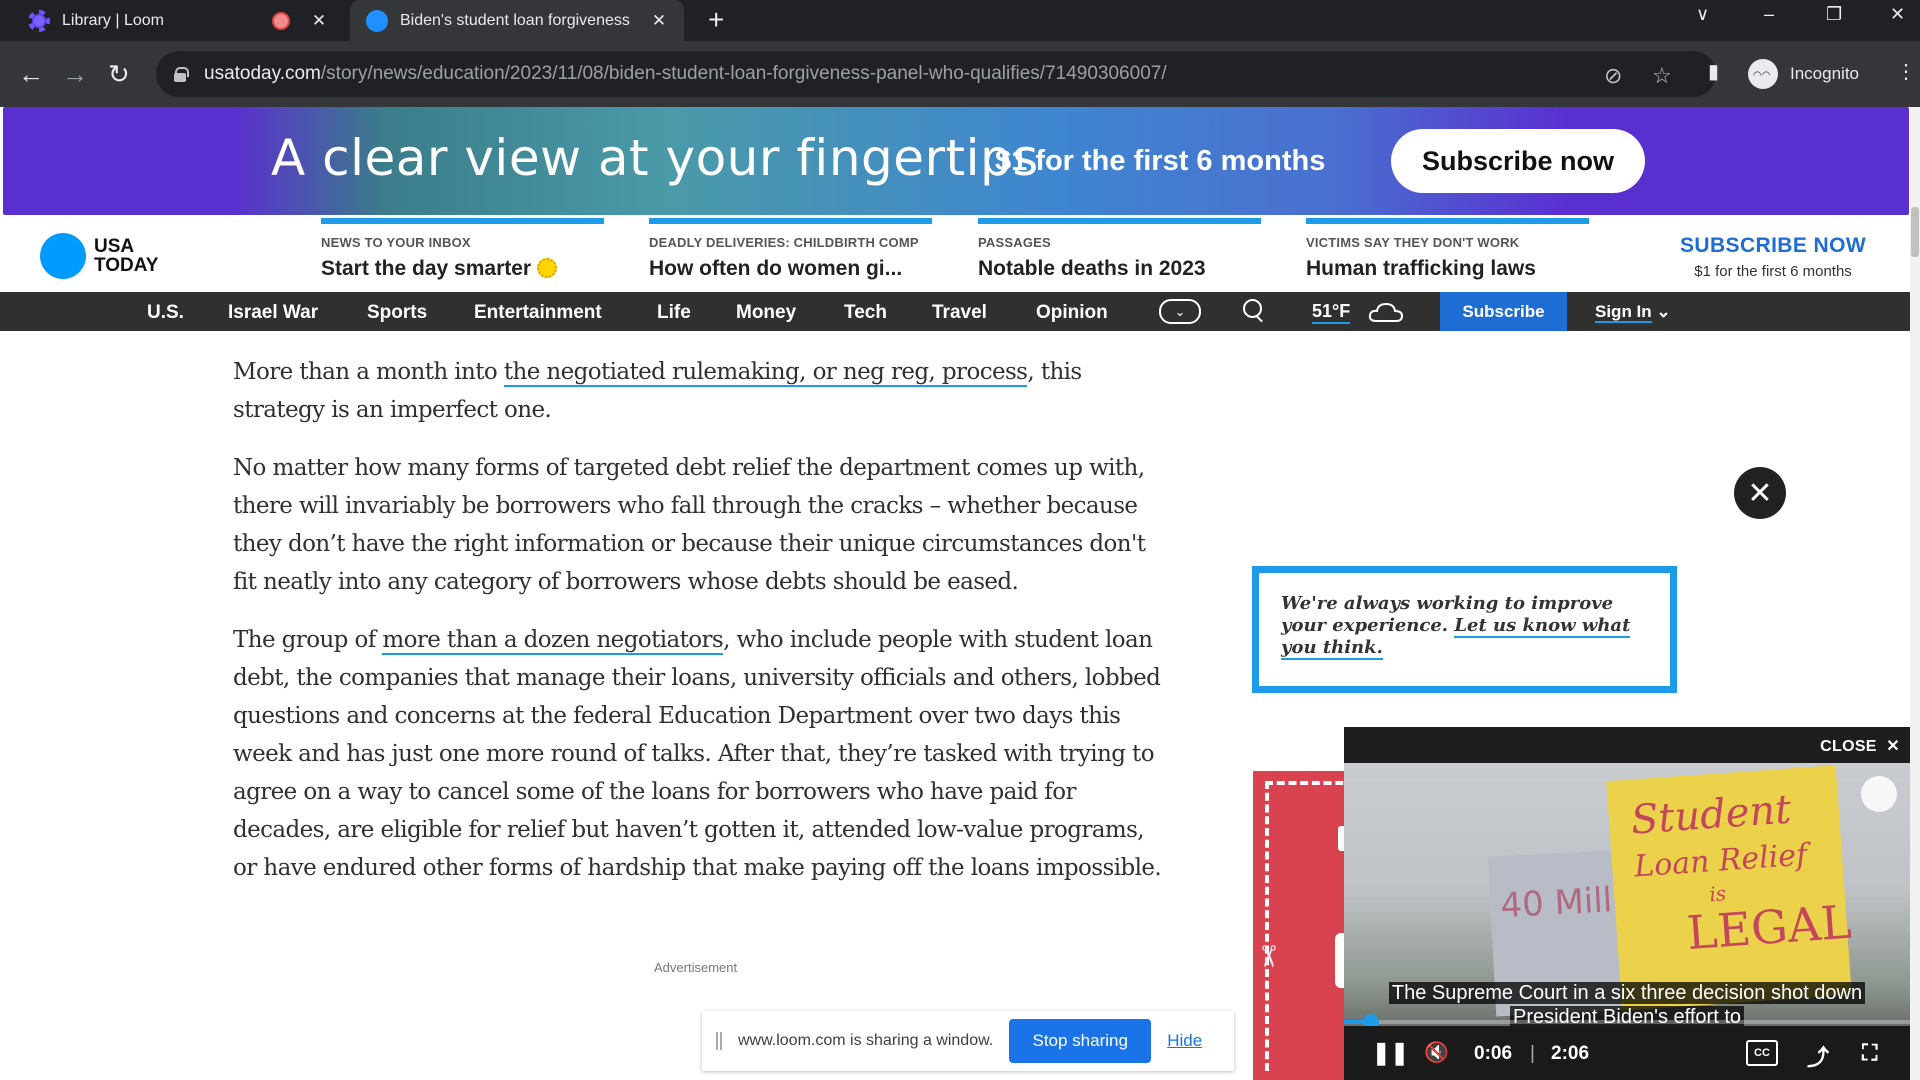  What do you see at coordinates (31, 74) in the screenshot?
I see `back-button: ←` at bounding box center [31, 74].